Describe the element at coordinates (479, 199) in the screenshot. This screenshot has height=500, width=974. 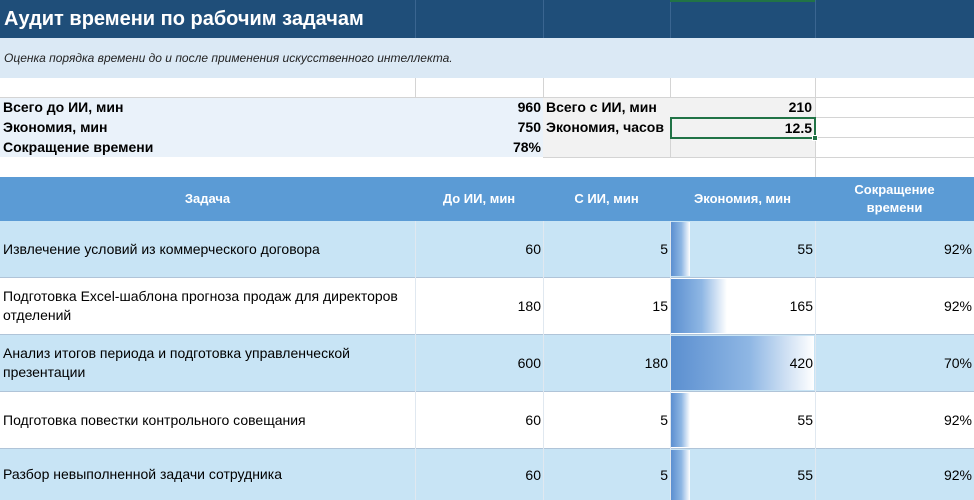
I see `header-before: До ИИ, мин` at that location.